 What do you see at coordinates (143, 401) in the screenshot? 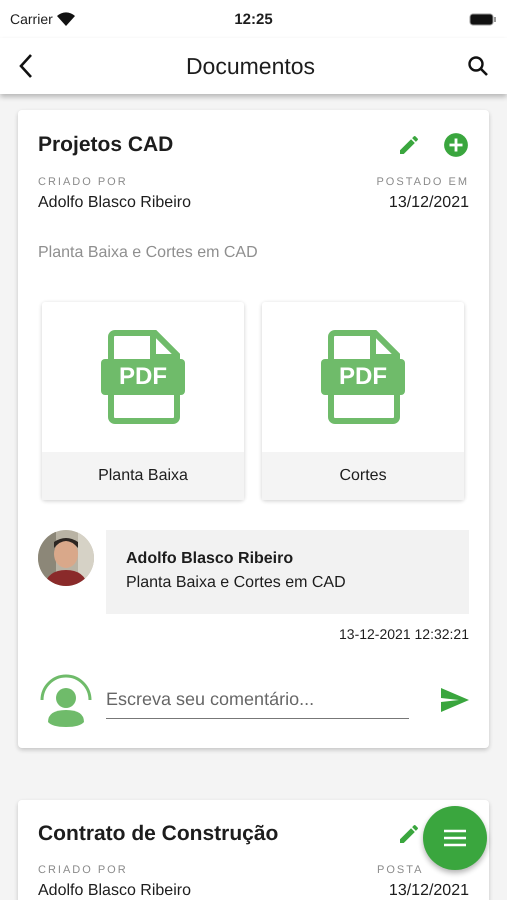
I see `document-tile: PDF Planta Baixa` at bounding box center [143, 401].